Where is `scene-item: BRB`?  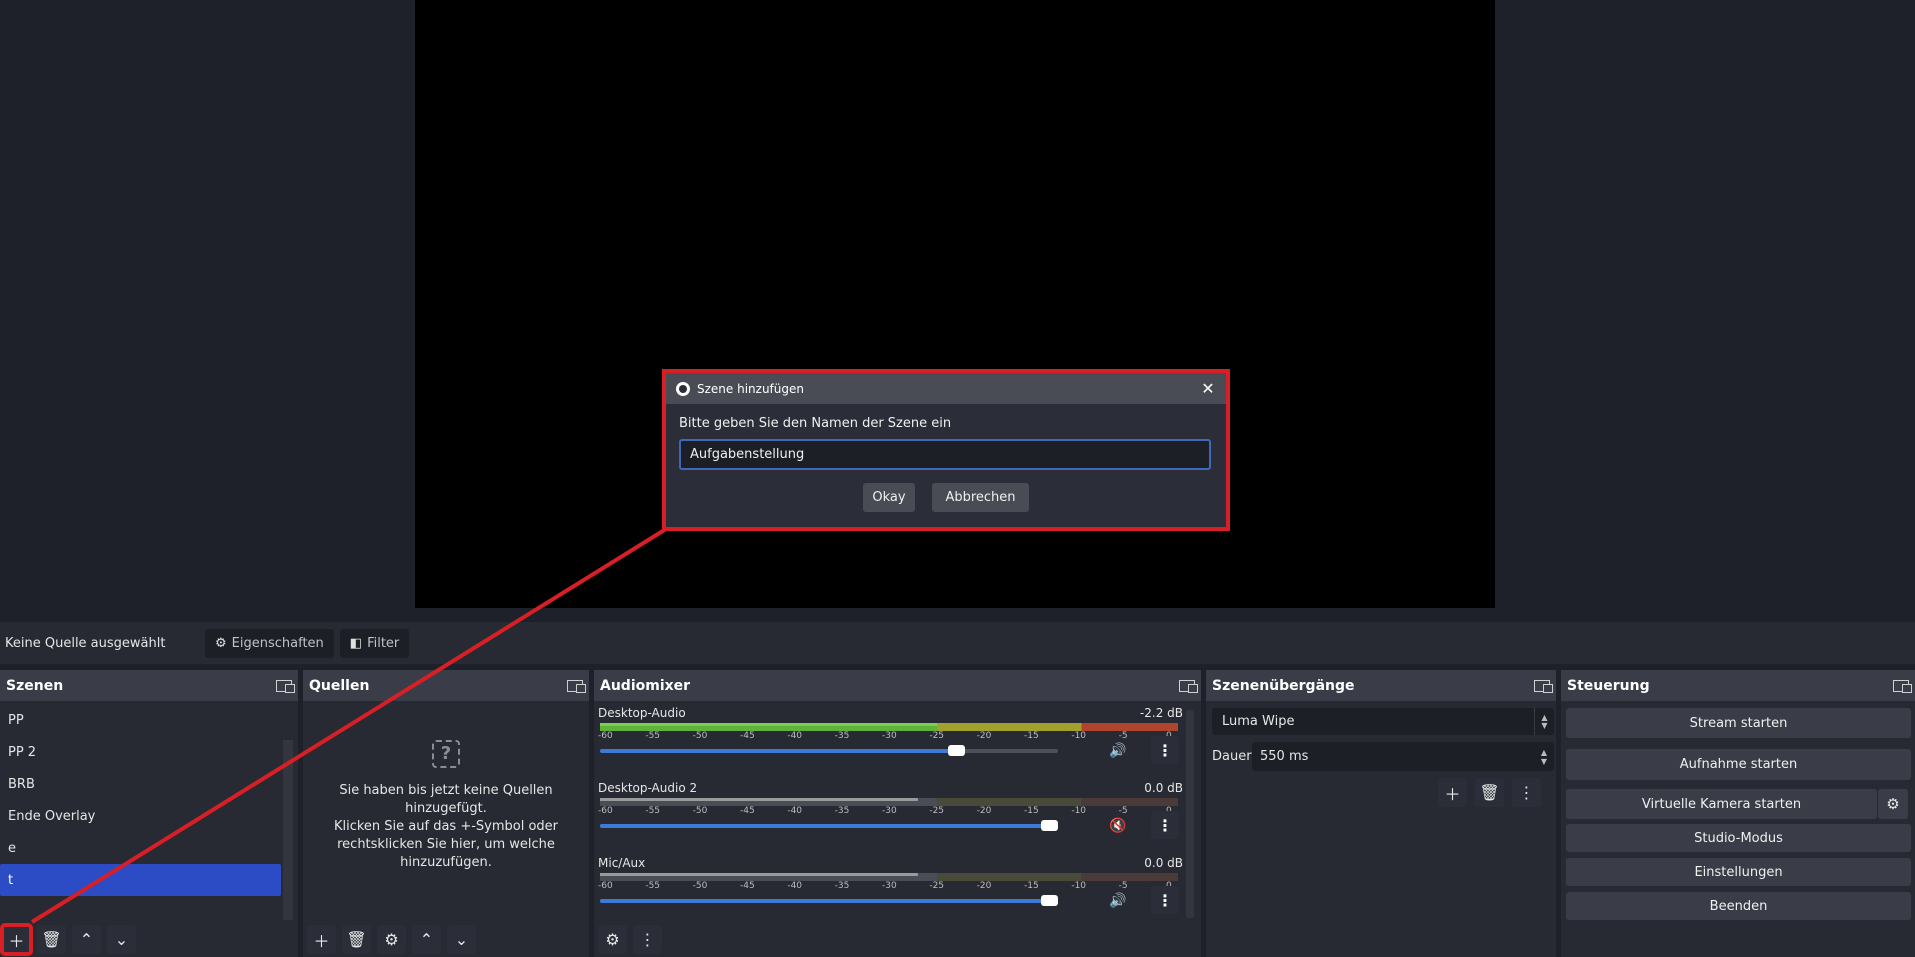
scene-item: BRB is located at coordinates (141, 784).